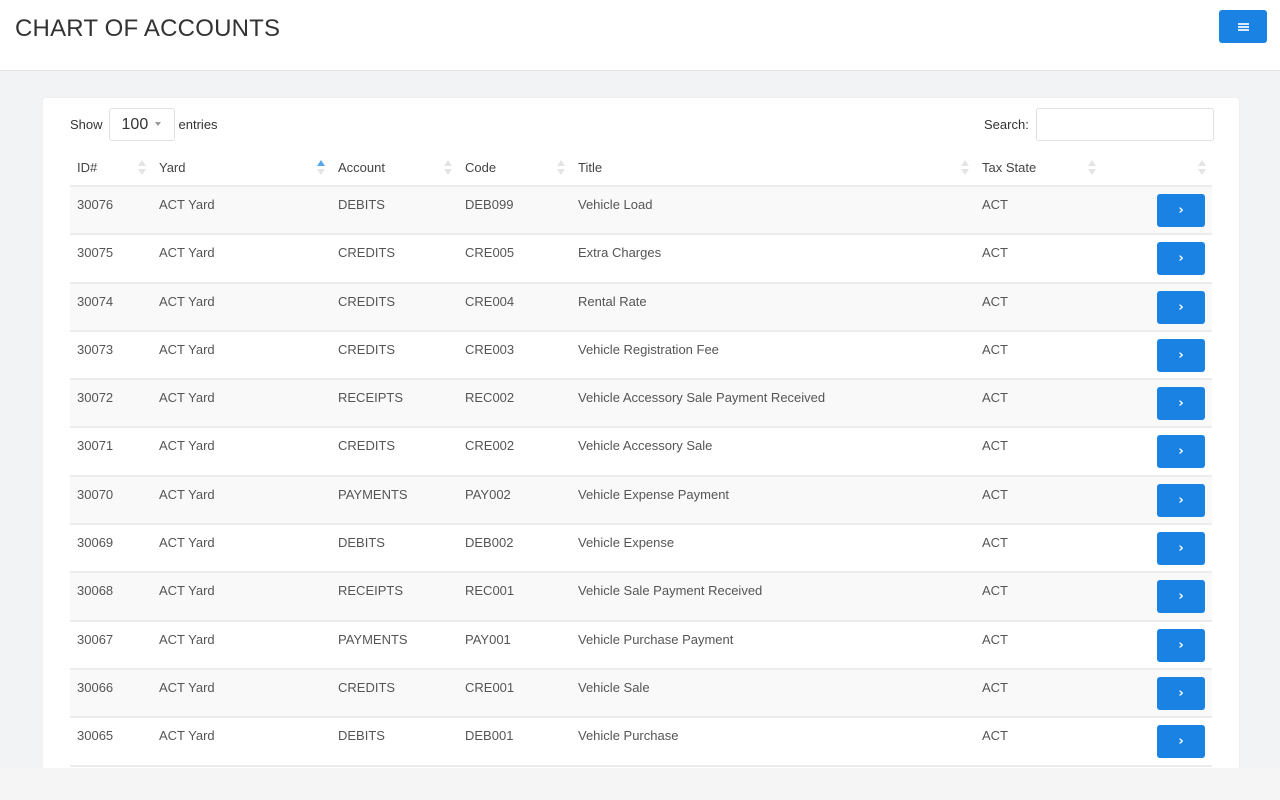 This screenshot has width=1280, height=800. I want to click on cell-id: 30065, so click(95, 736).